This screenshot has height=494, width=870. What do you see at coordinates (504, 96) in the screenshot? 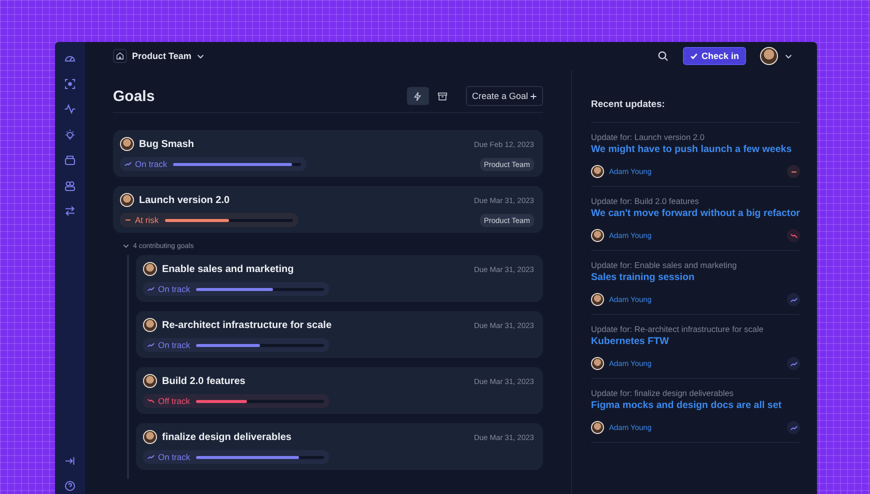
I see `create-goal-button: Create a Goal` at bounding box center [504, 96].